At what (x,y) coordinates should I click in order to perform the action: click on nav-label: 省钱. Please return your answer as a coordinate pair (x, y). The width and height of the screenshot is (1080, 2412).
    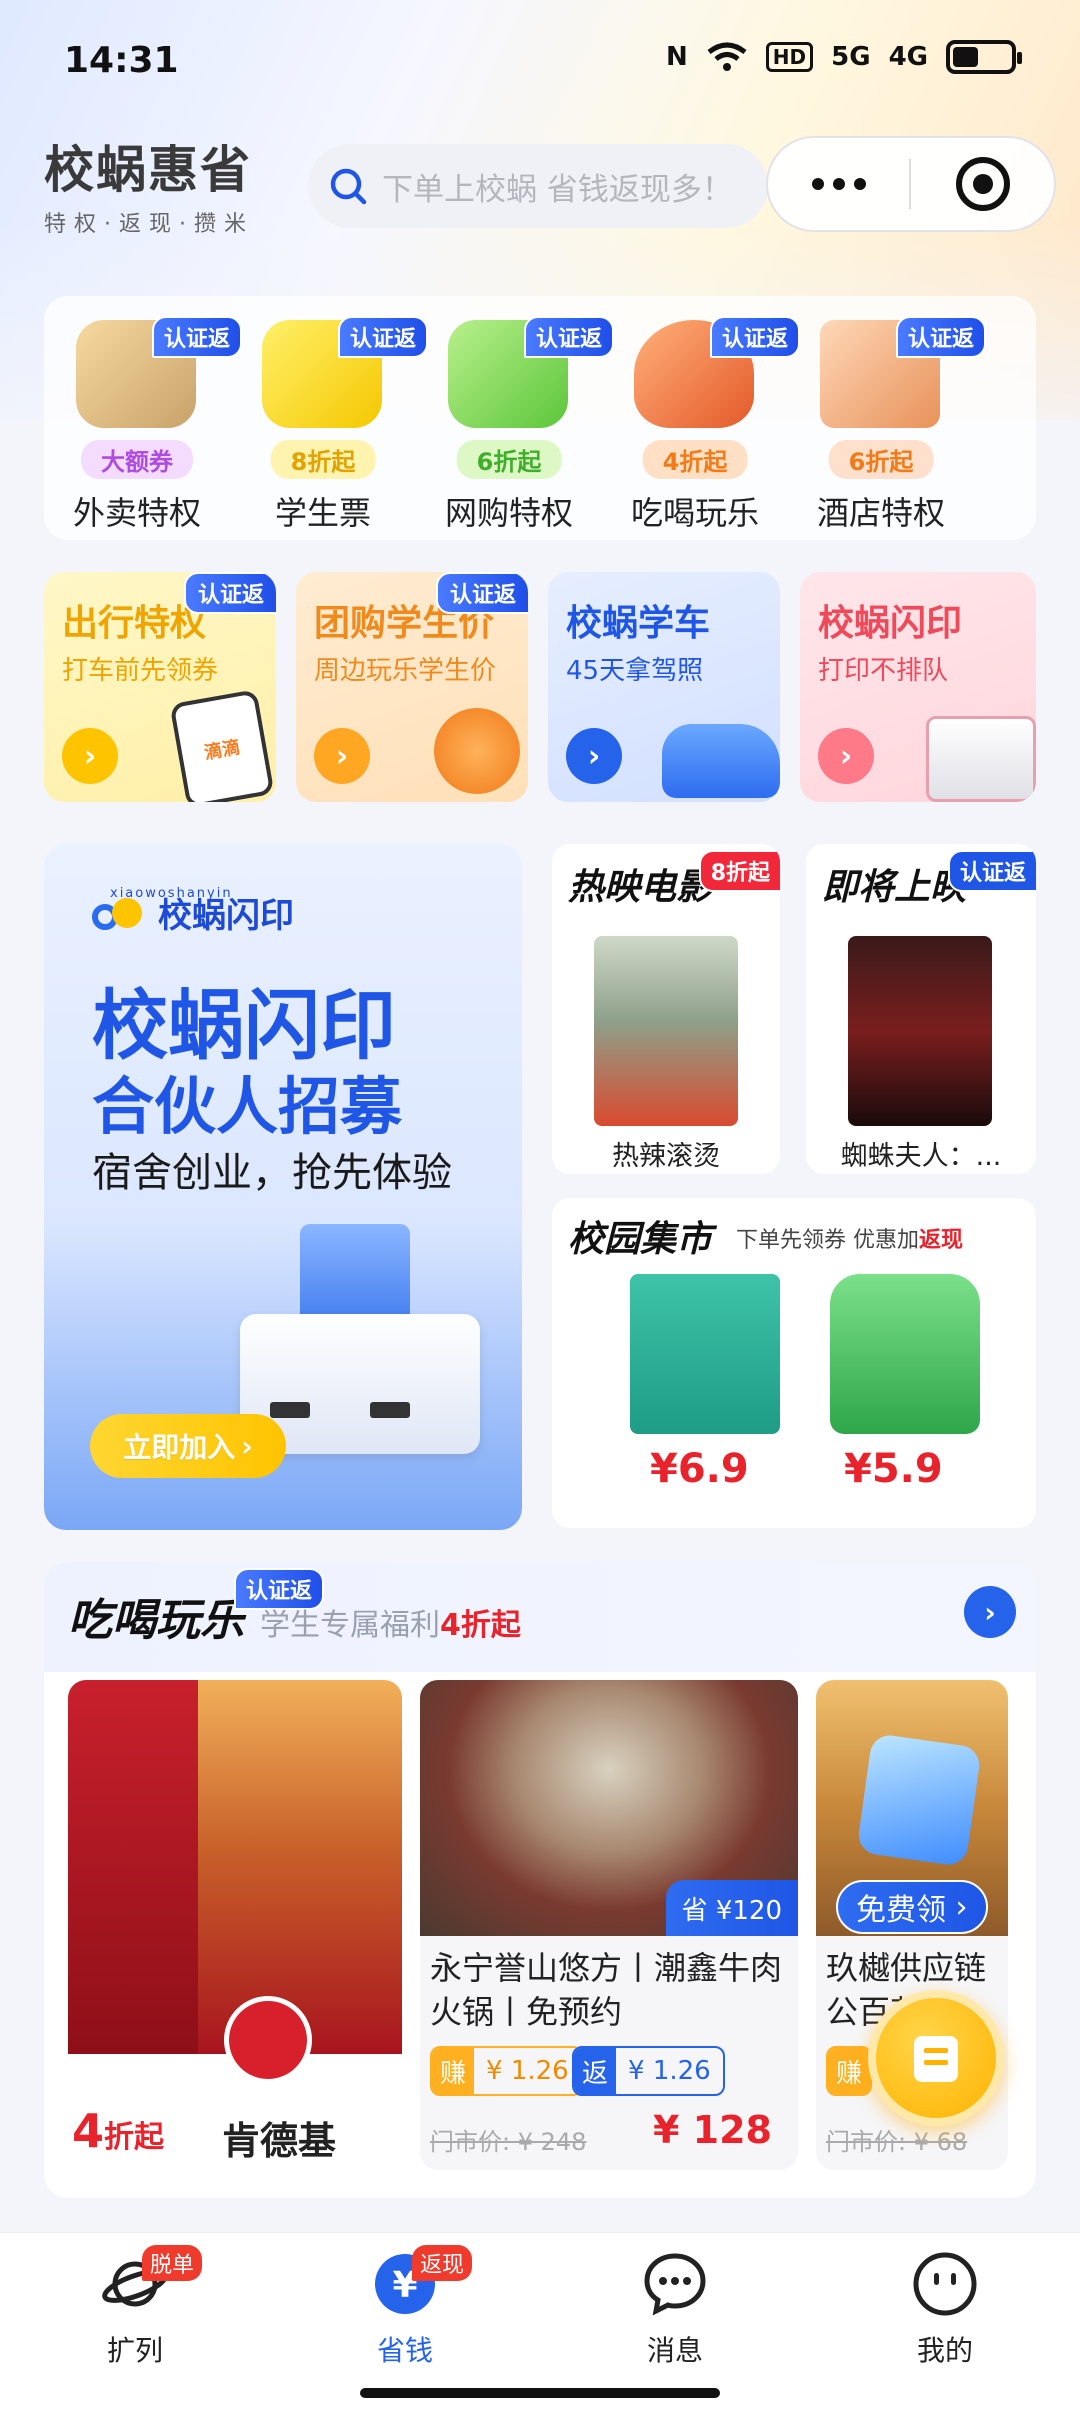
    Looking at the image, I should click on (404, 2350).